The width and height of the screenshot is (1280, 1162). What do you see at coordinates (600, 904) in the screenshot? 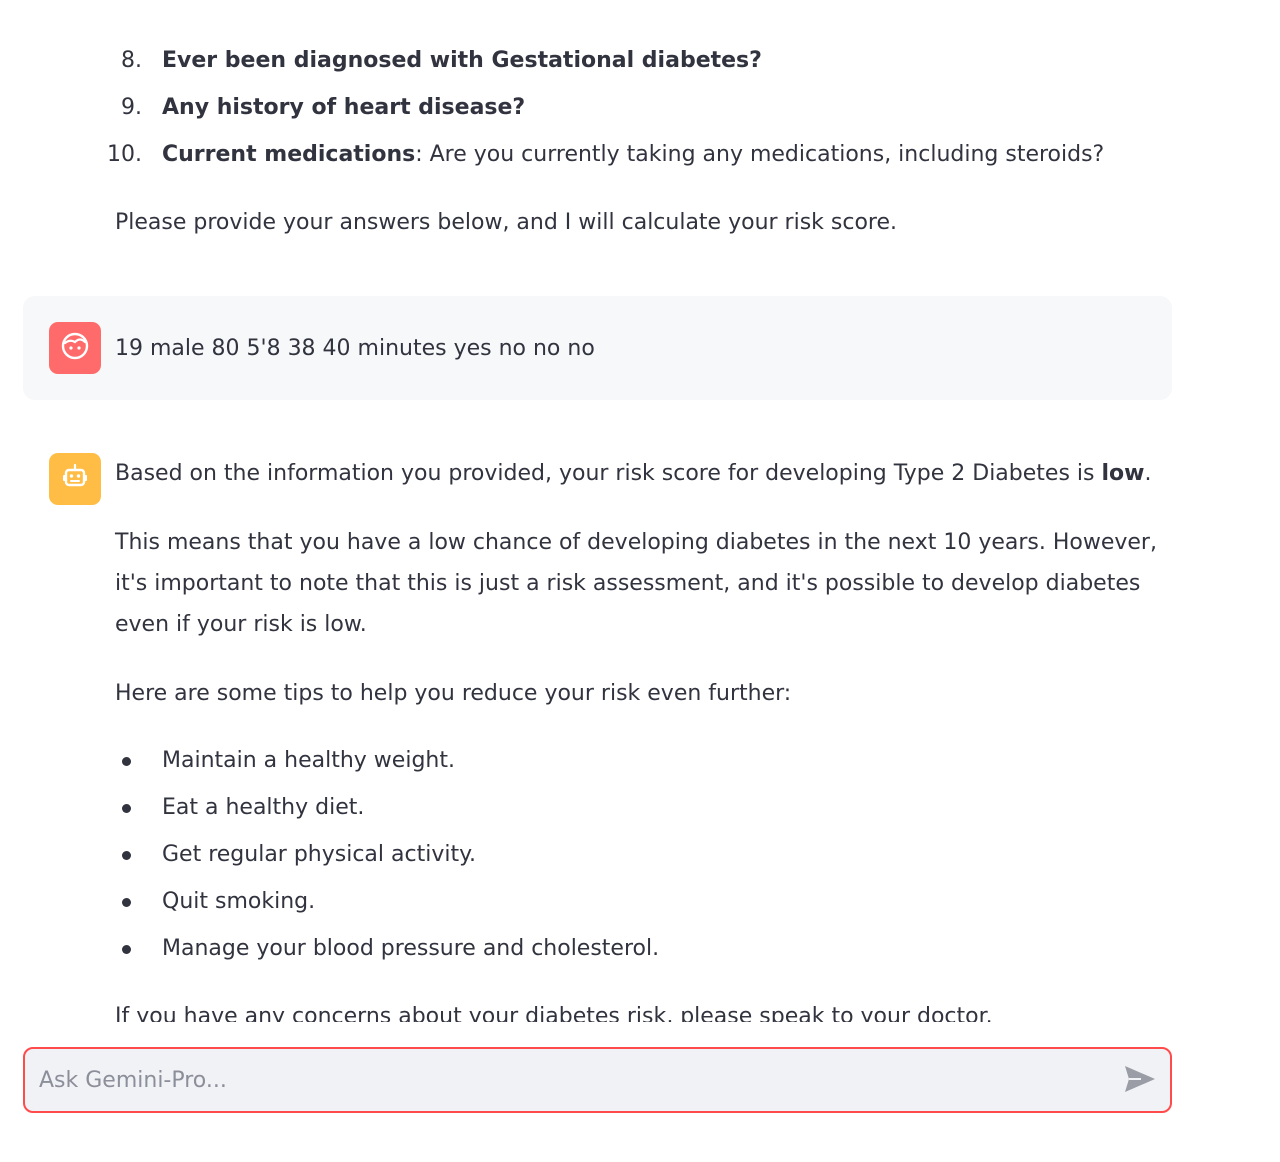
I see `list-item: Quit smoking.` at bounding box center [600, 904].